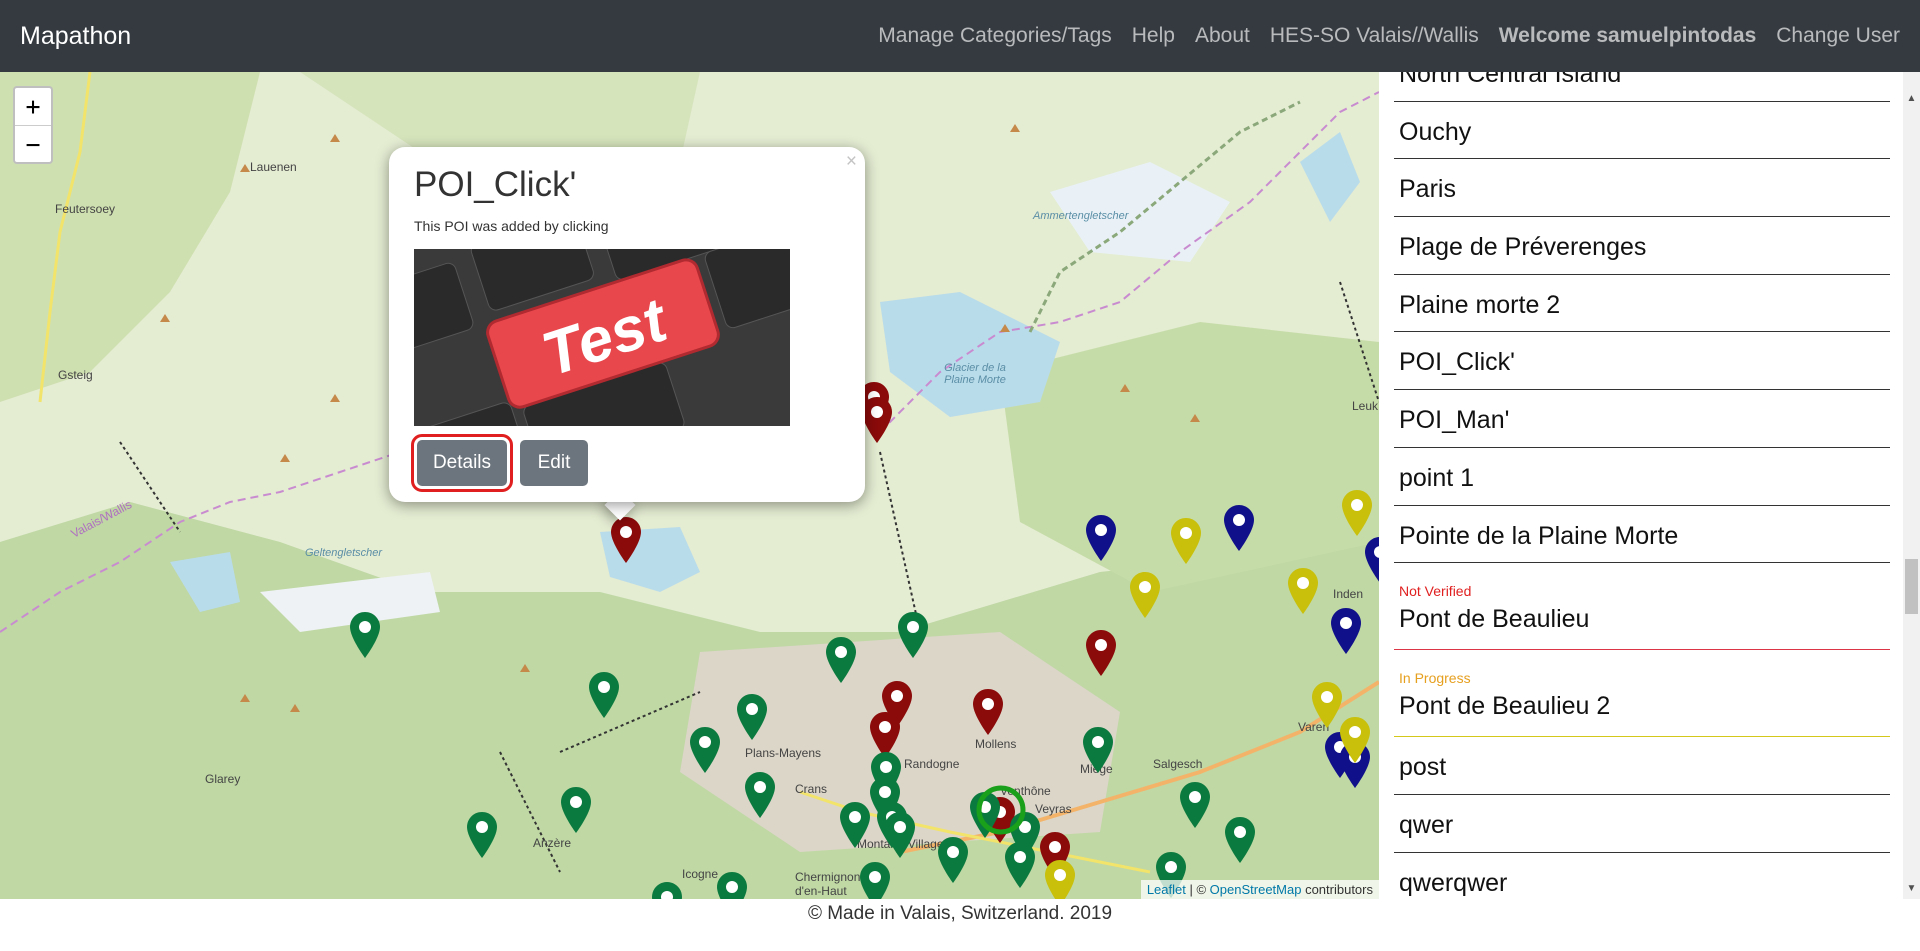 Image resolution: width=1920 pixels, height=951 pixels. I want to click on edit-button: Edit, so click(554, 463).